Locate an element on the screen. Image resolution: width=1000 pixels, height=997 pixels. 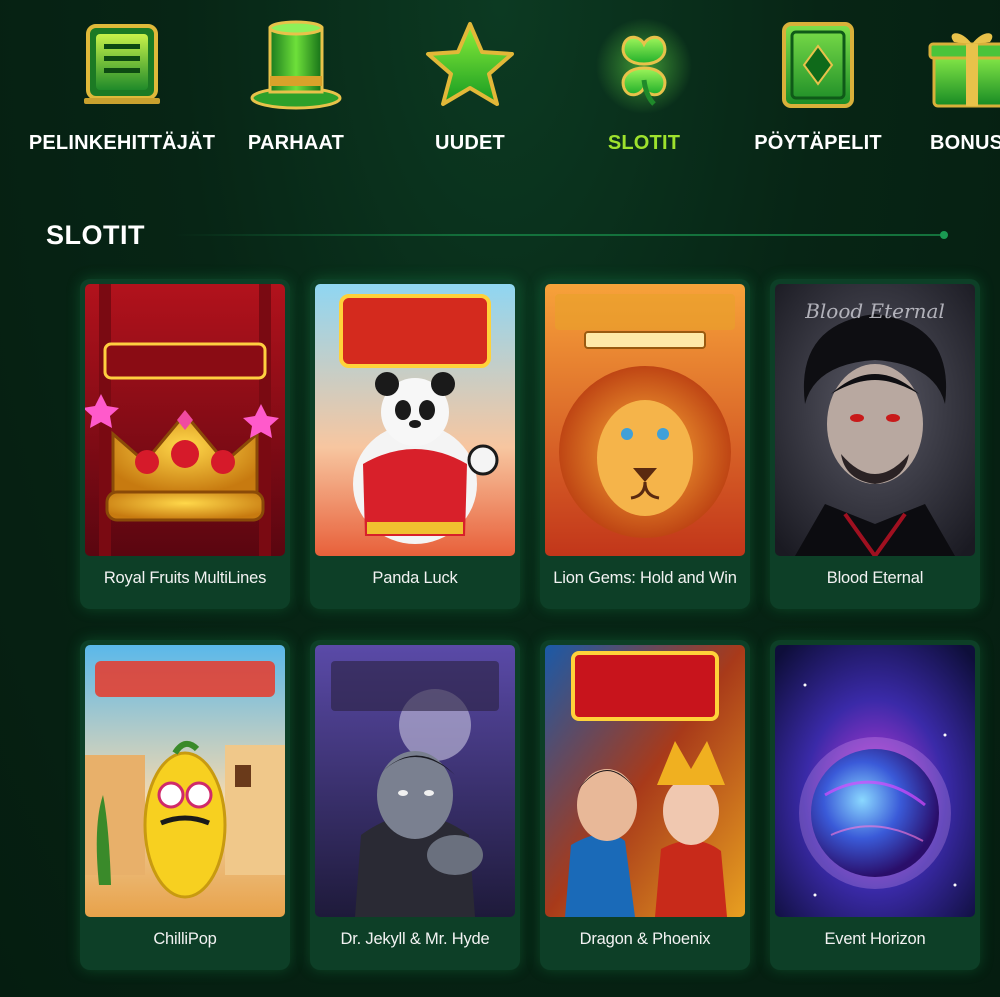
nav-item-parhaat: PARHAAT is located at coordinates (296, 87).